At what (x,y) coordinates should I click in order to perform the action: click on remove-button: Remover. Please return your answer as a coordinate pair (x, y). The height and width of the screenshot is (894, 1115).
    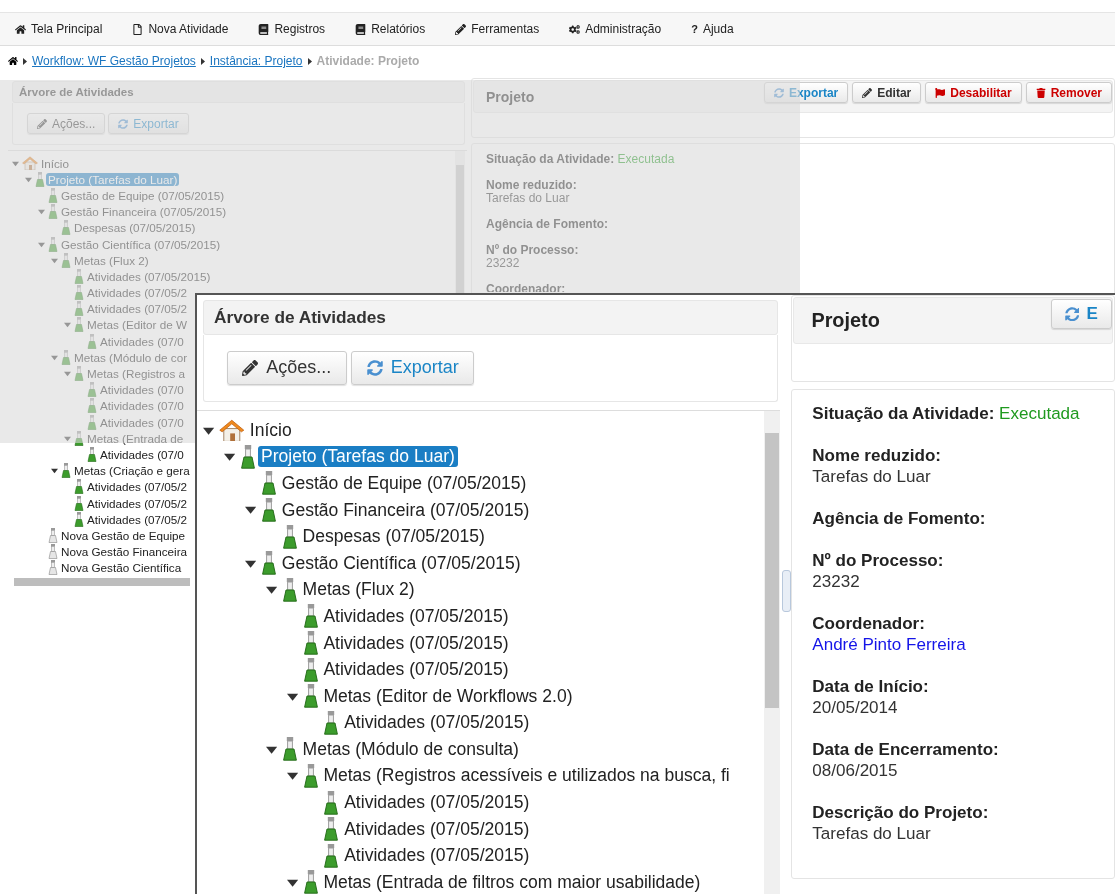
    Looking at the image, I should click on (1068, 92).